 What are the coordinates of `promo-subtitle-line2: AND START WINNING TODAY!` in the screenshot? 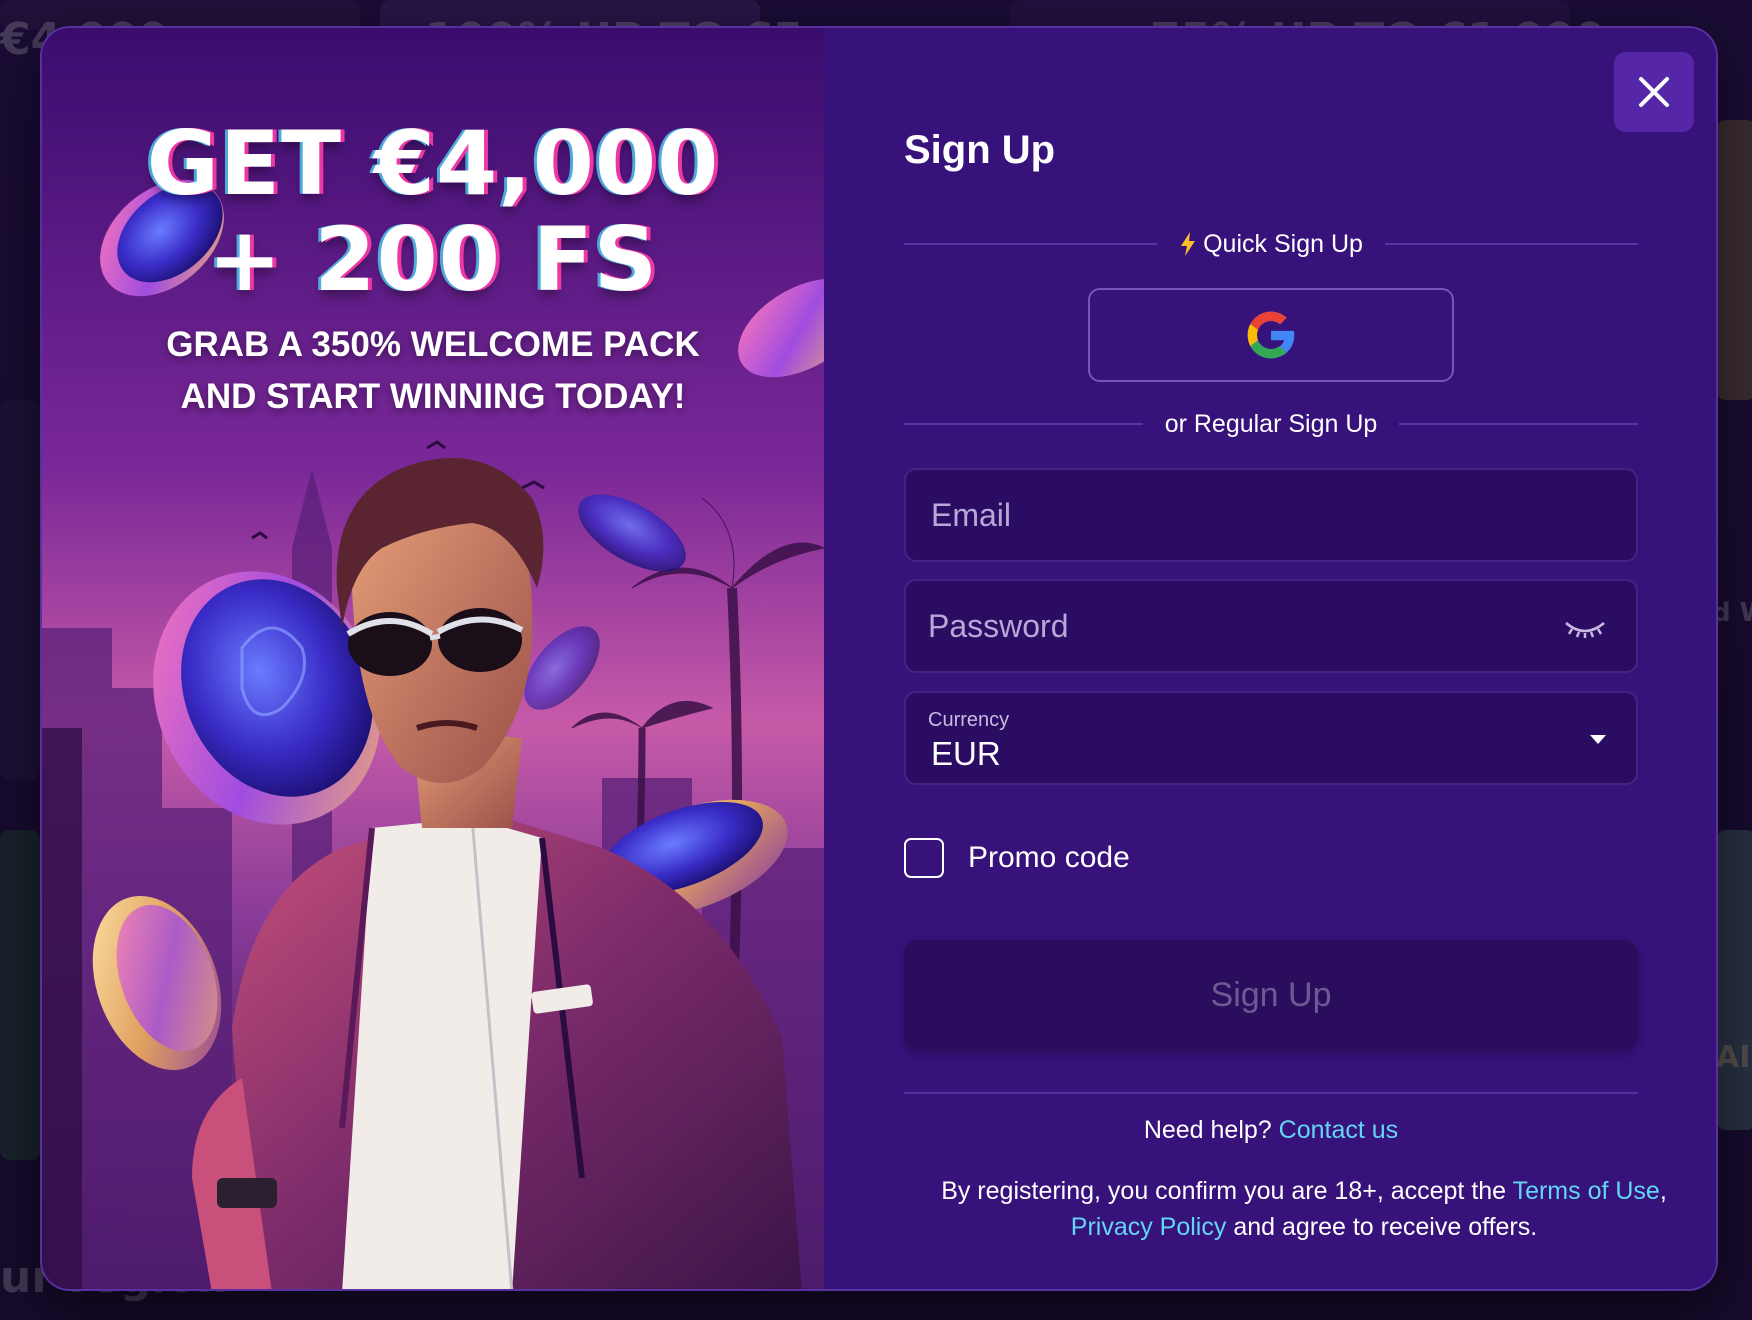 It's located at (433, 396).